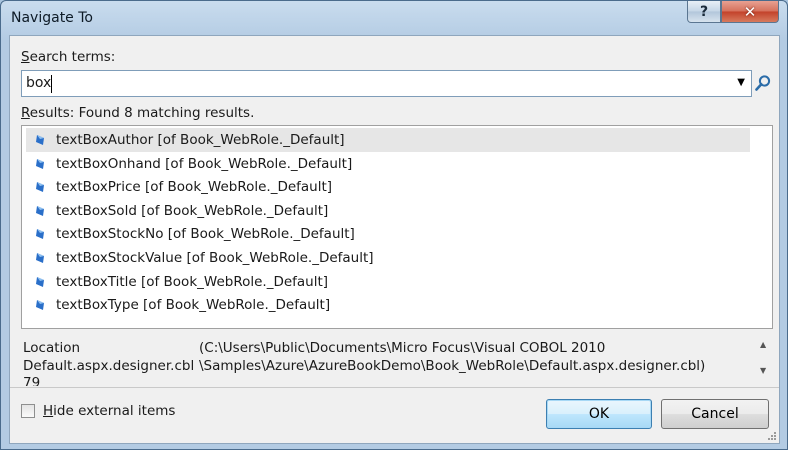 Image resolution: width=788 pixels, height=450 pixels. Describe the element at coordinates (599, 414) in the screenshot. I see `ok-button: OK` at that location.